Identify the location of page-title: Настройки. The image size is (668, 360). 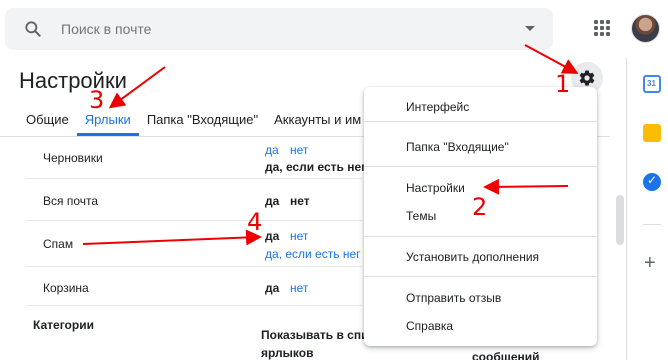
(73, 80).